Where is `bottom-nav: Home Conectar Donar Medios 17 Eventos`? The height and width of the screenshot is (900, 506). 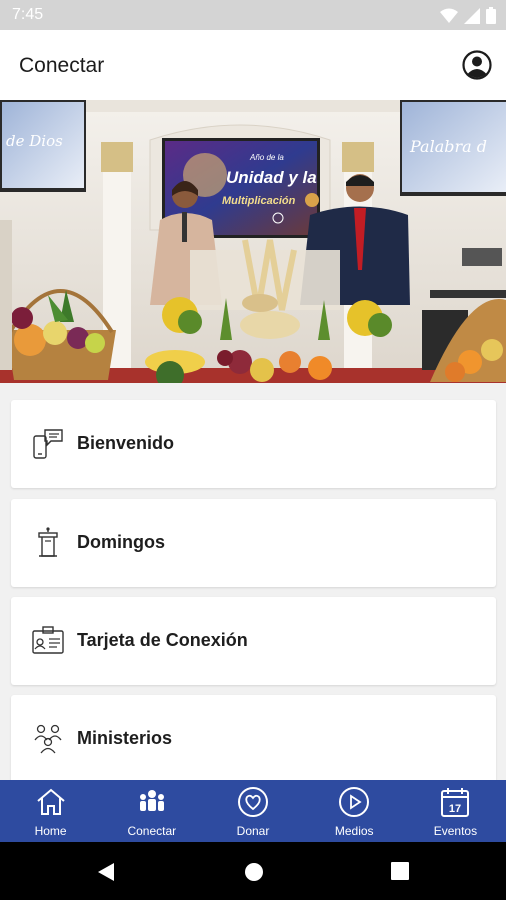 bottom-nav: Home Conectar Donar Medios 17 Eventos is located at coordinates (253, 811).